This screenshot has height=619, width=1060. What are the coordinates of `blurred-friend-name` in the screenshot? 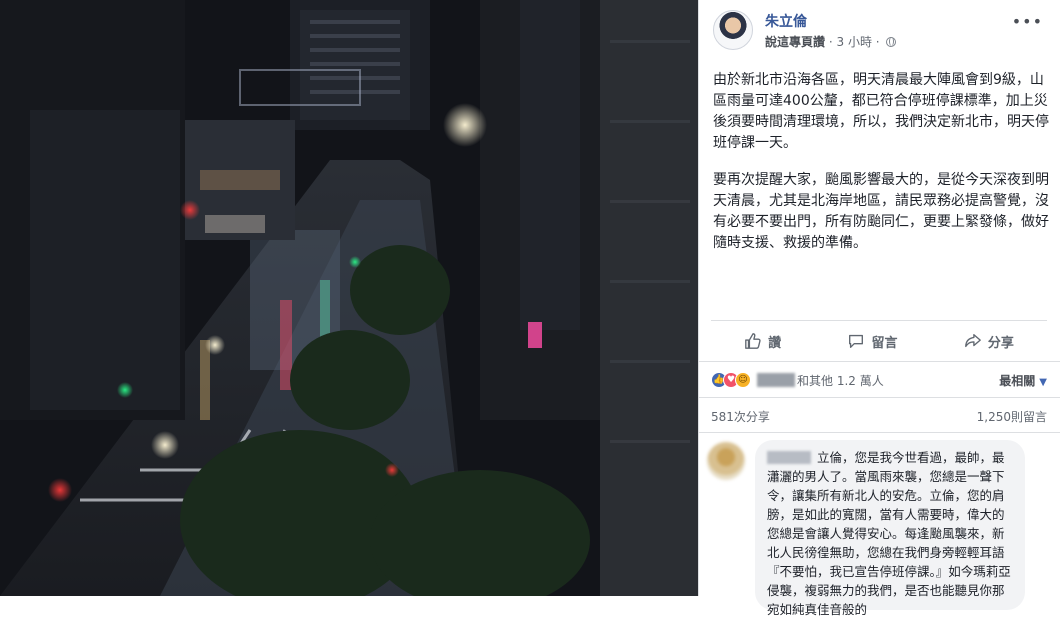 It's located at (776, 380).